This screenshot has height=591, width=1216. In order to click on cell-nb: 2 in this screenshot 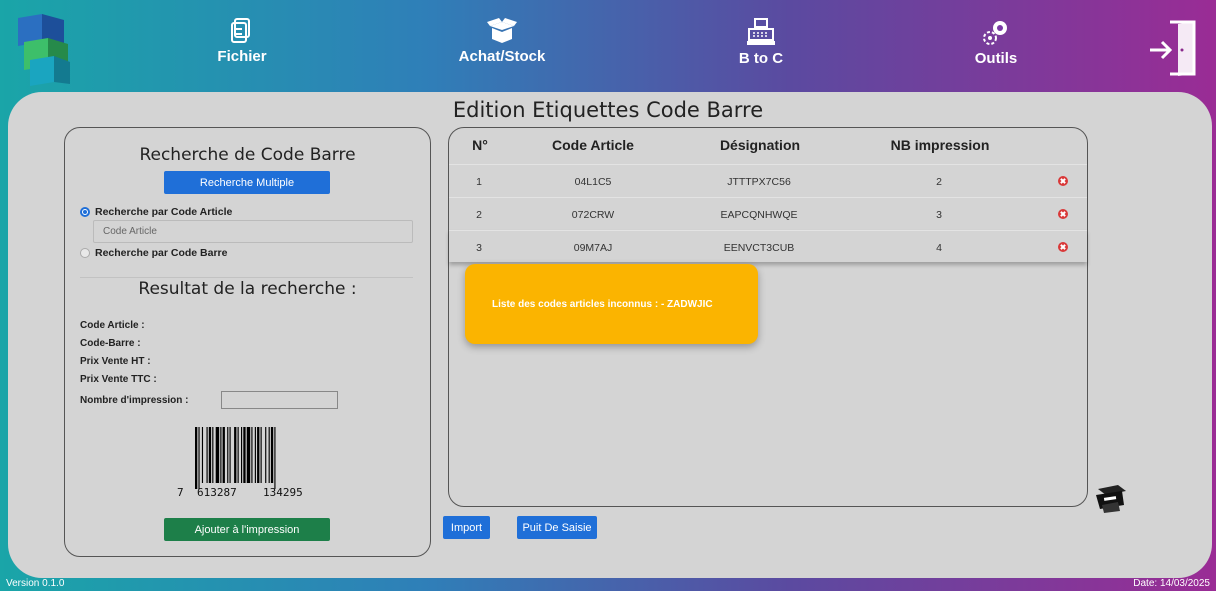, I will do `click(939, 182)`.